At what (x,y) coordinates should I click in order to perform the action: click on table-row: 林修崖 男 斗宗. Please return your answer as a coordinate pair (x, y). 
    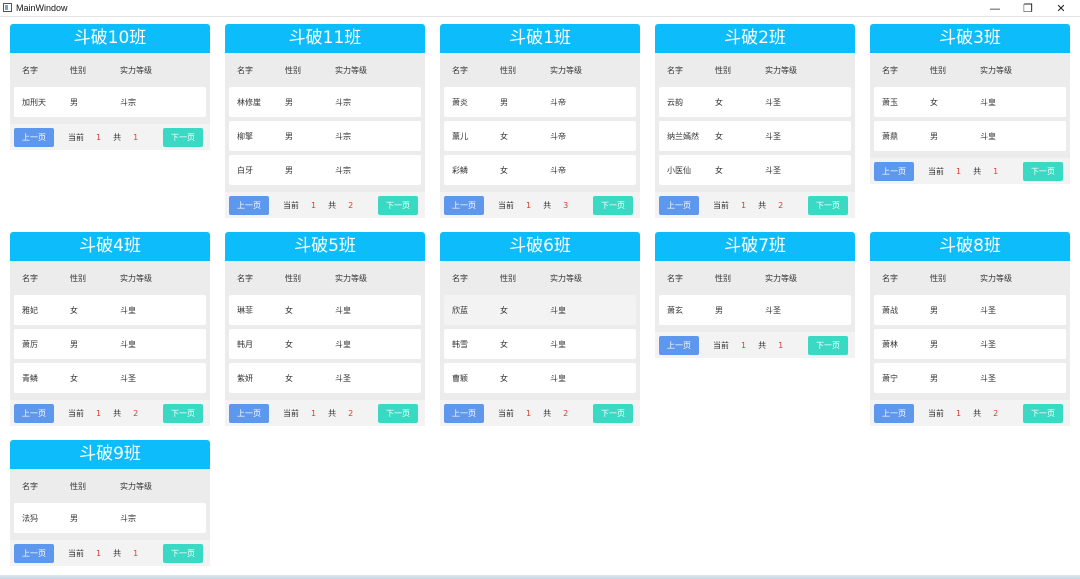
    Looking at the image, I should click on (325, 102).